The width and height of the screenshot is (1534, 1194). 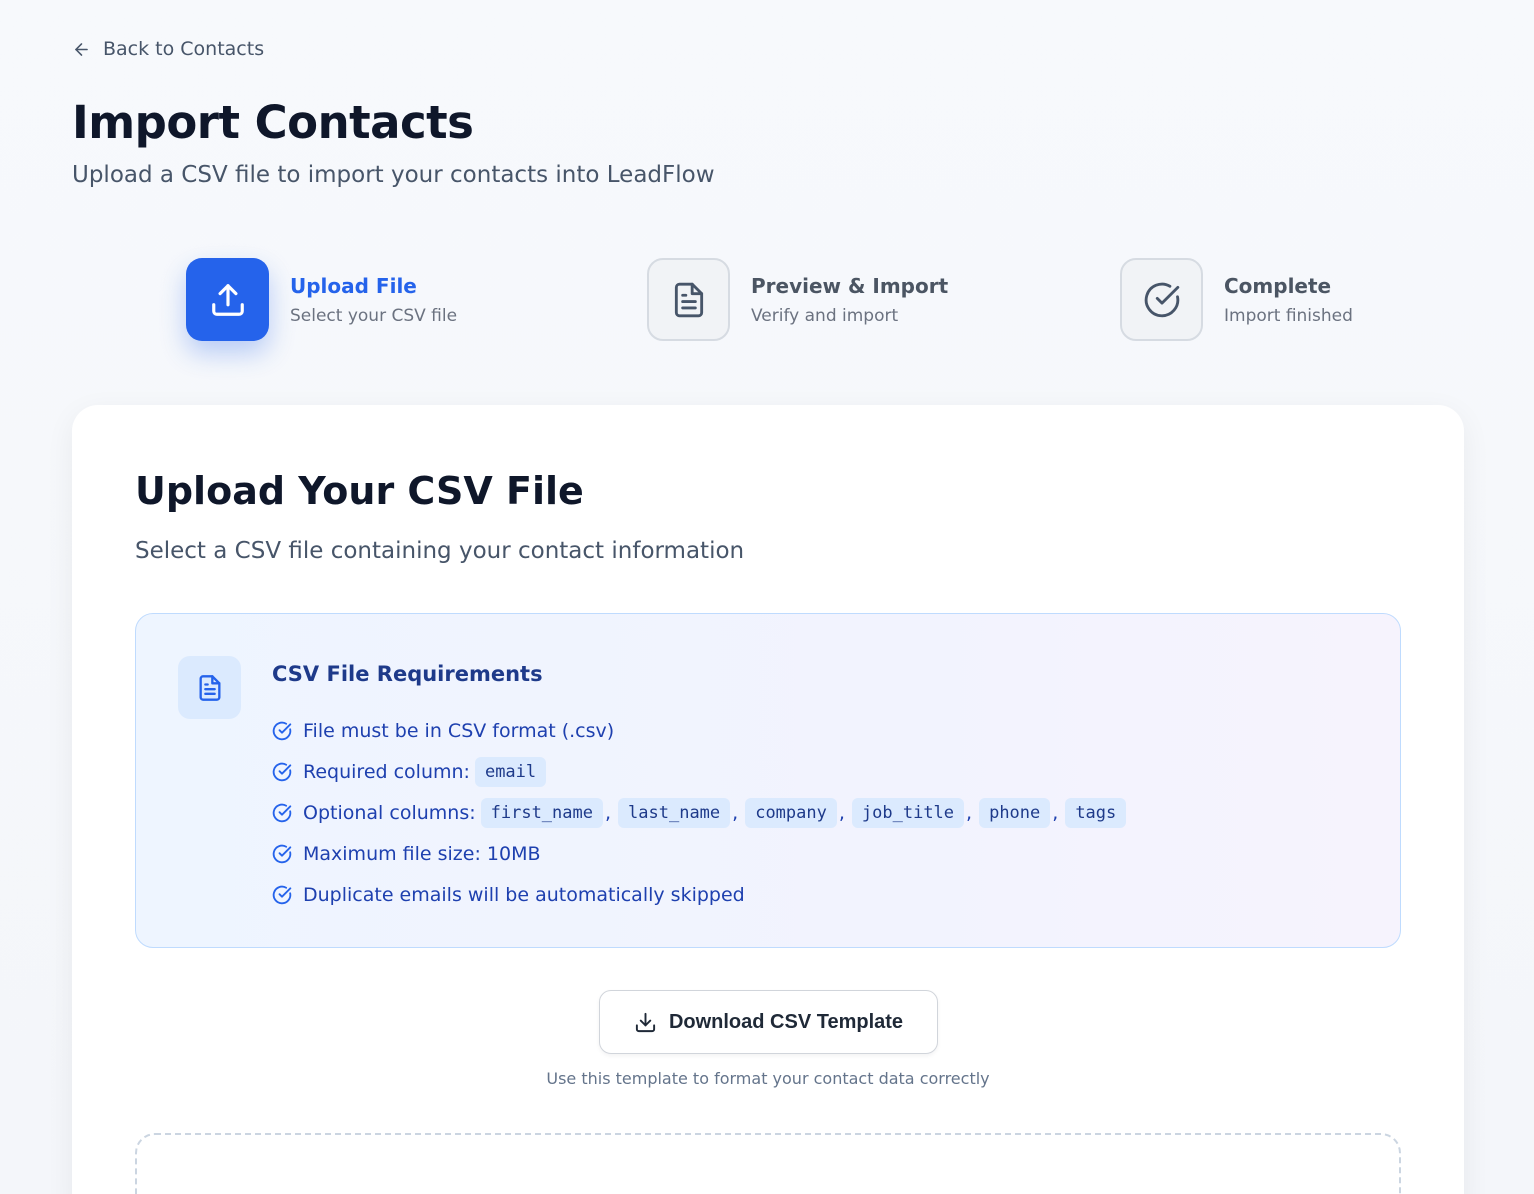 I want to click on requirements-title: CSV File Requirements, so click(x=407, y=674).